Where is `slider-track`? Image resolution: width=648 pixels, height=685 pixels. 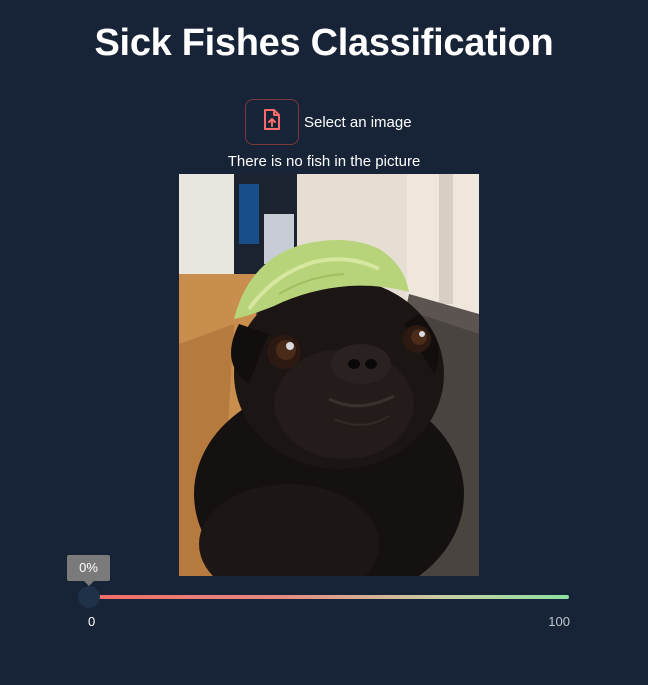 slider-track is located at coordinates (328, 597).